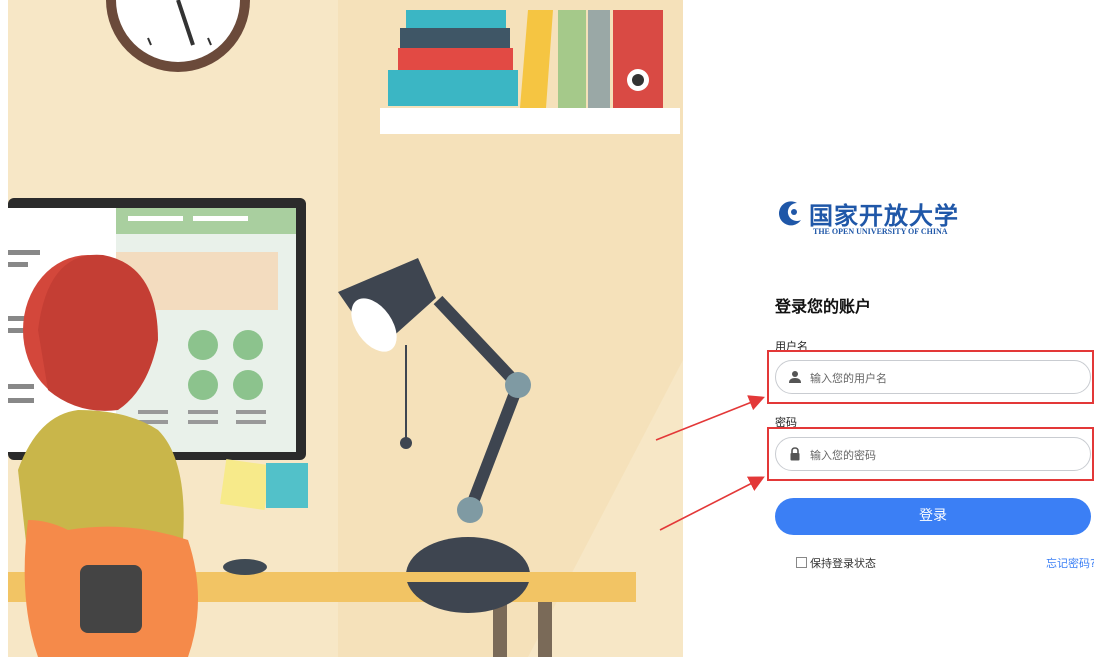 The image size is (1094, 657). What do you see at coordinates (933, 377) in the screenshot?
I see `username-field: 输入您的用户名` at bounding box center [933, 377].